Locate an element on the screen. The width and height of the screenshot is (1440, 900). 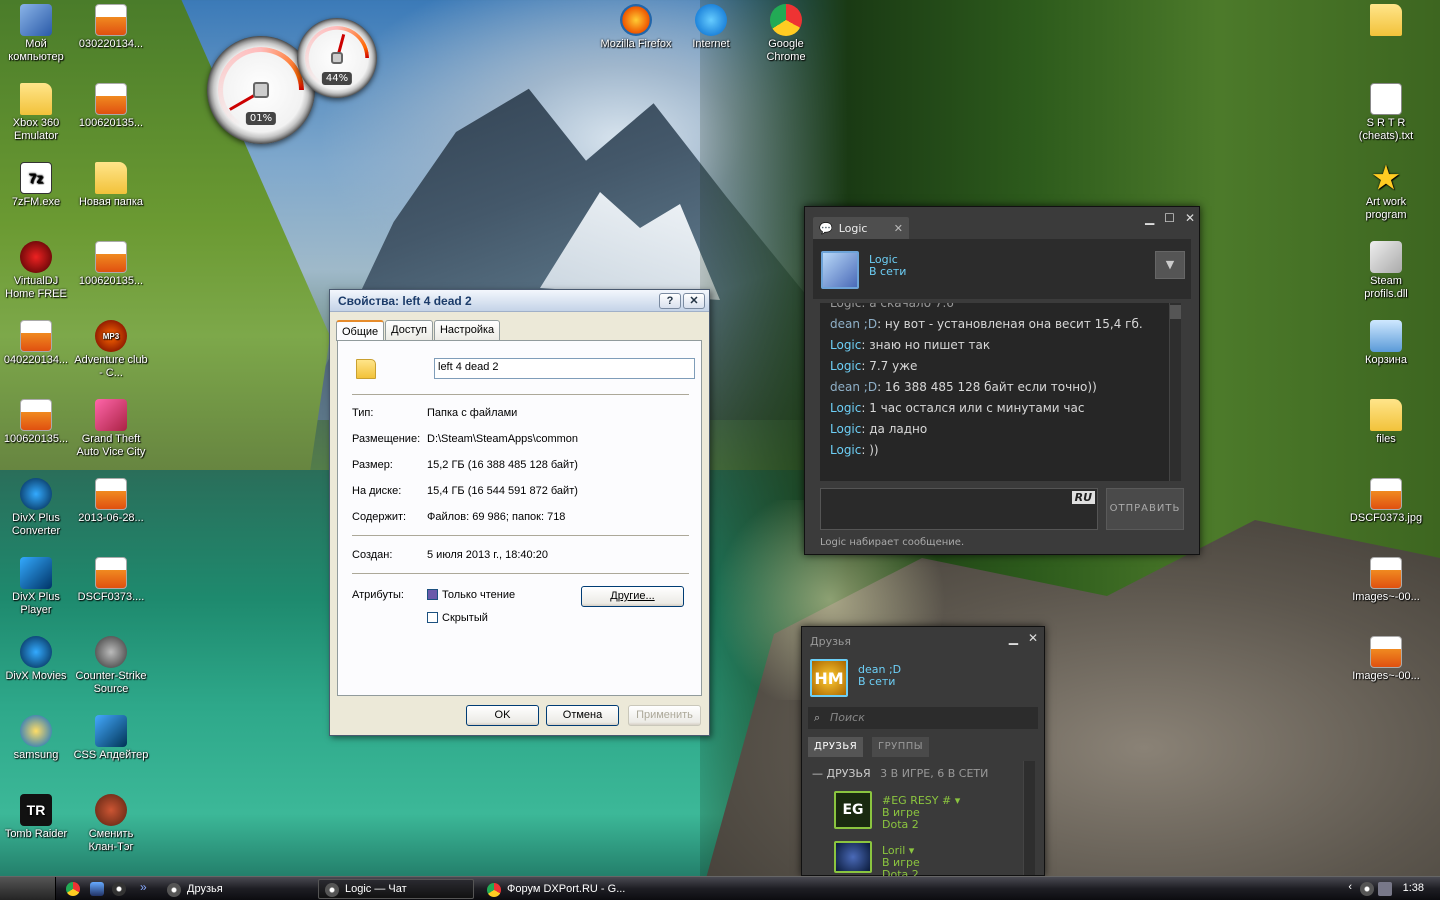
close-button: ✕ is located at coordinates (694, 300).